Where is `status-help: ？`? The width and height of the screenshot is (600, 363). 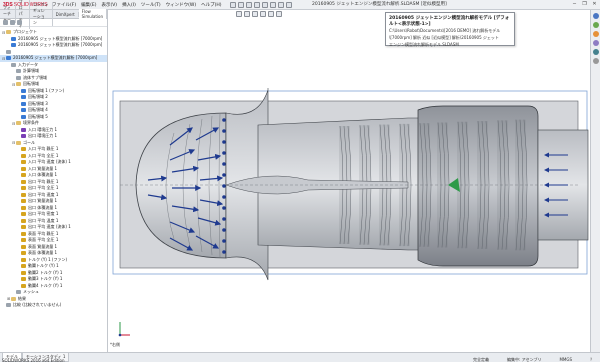 status-help: ？ is located at coordinates (592, 360).